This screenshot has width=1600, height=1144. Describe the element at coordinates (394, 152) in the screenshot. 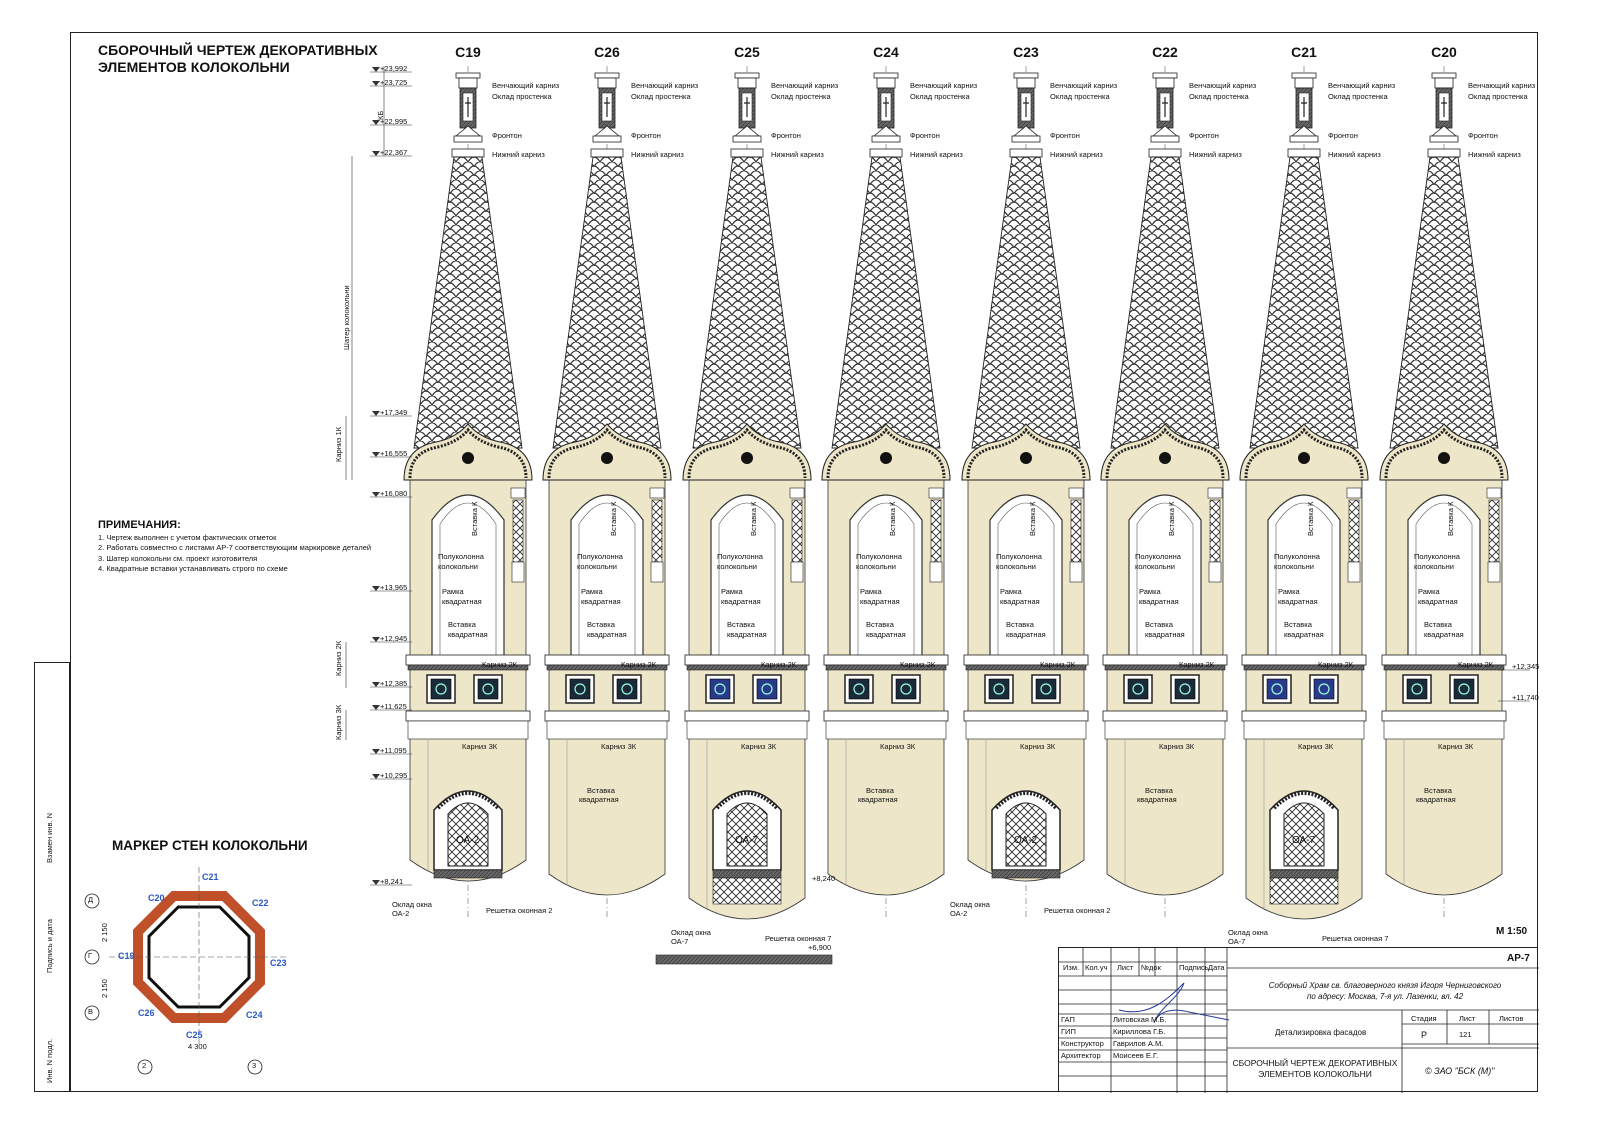

I see `level-l4: +22,367` at that location.